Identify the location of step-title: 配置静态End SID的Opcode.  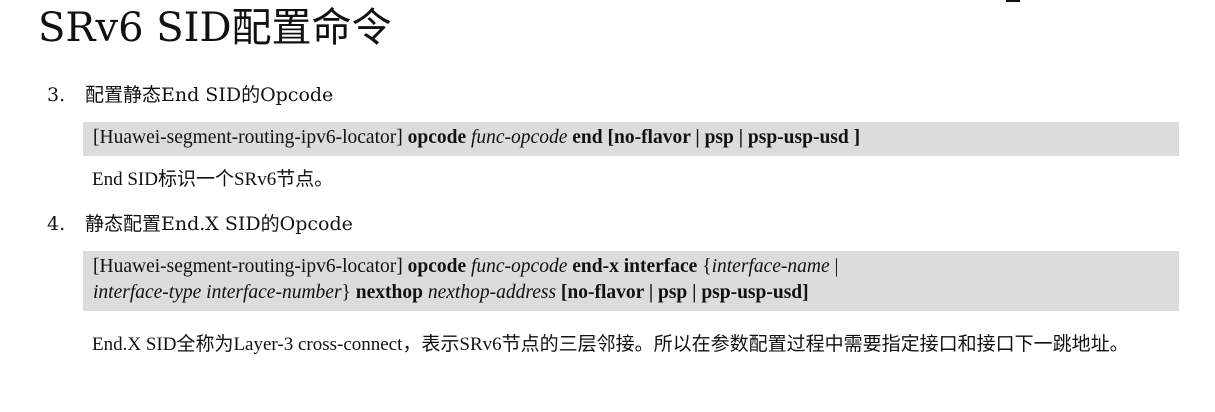
(209, 95).